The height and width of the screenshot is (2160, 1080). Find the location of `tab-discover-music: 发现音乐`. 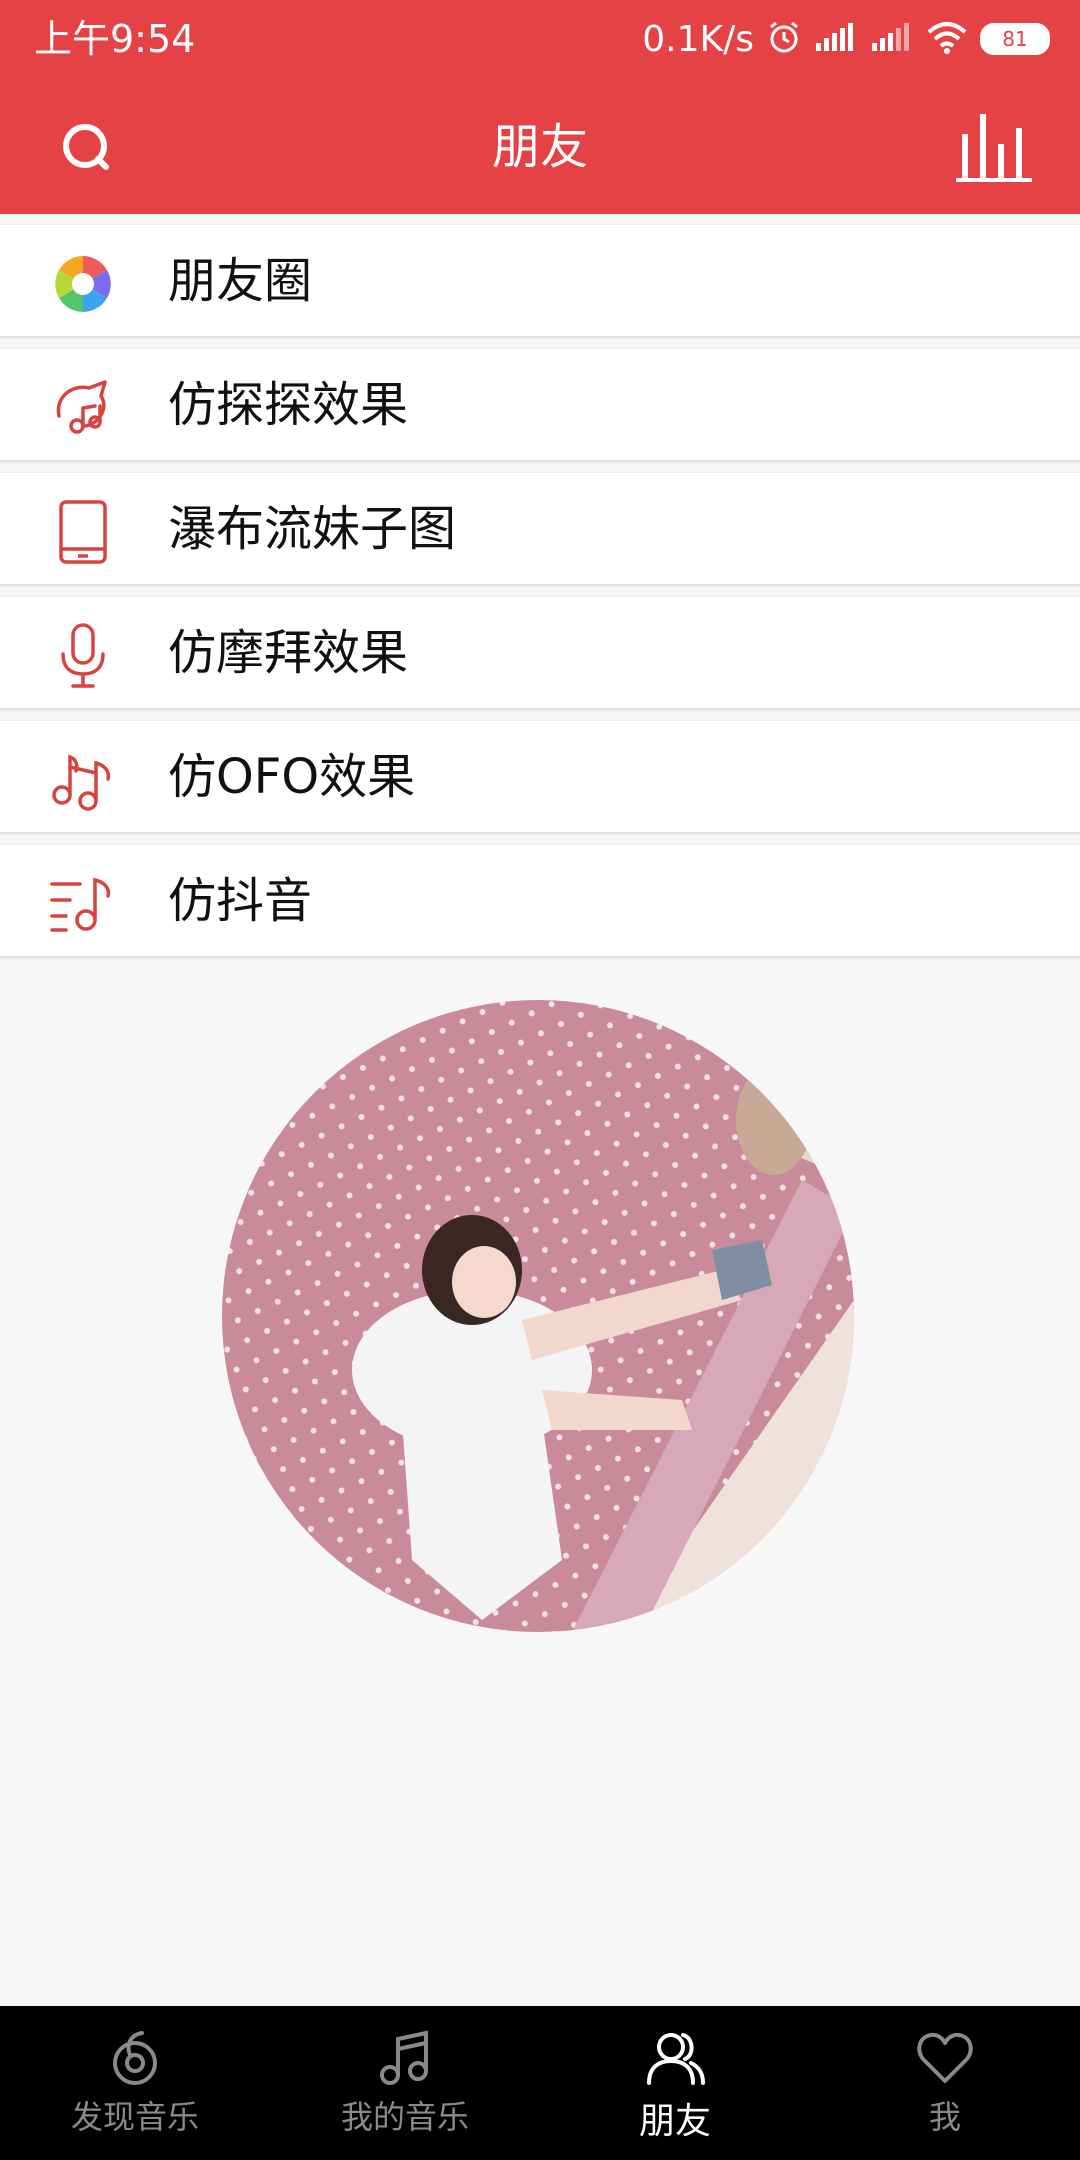

tab-discover-music: 发现音乐 is located at coordinates (135, 2083).